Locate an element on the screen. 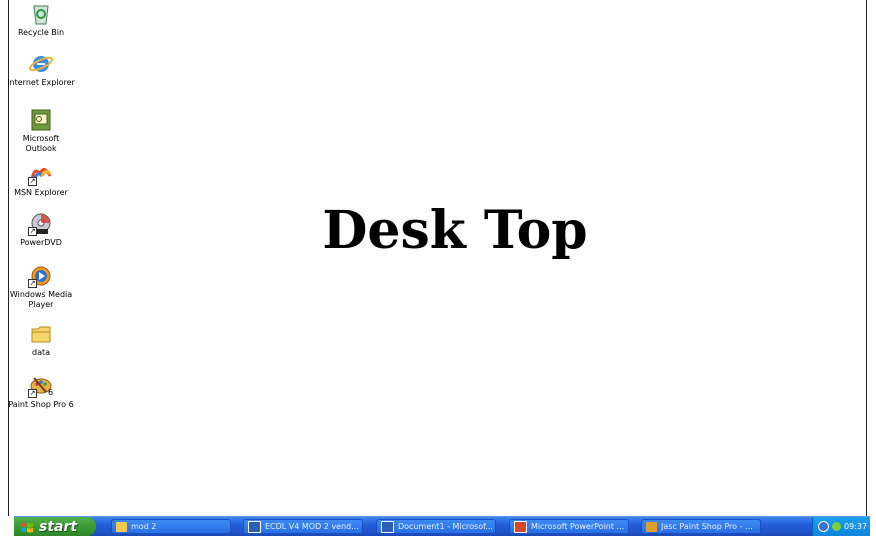 The width and height of the screenshot is (876, 540). desktop-icon-msn-explorer: ↗ MSN Explorer is located at coordinates (41, 180).